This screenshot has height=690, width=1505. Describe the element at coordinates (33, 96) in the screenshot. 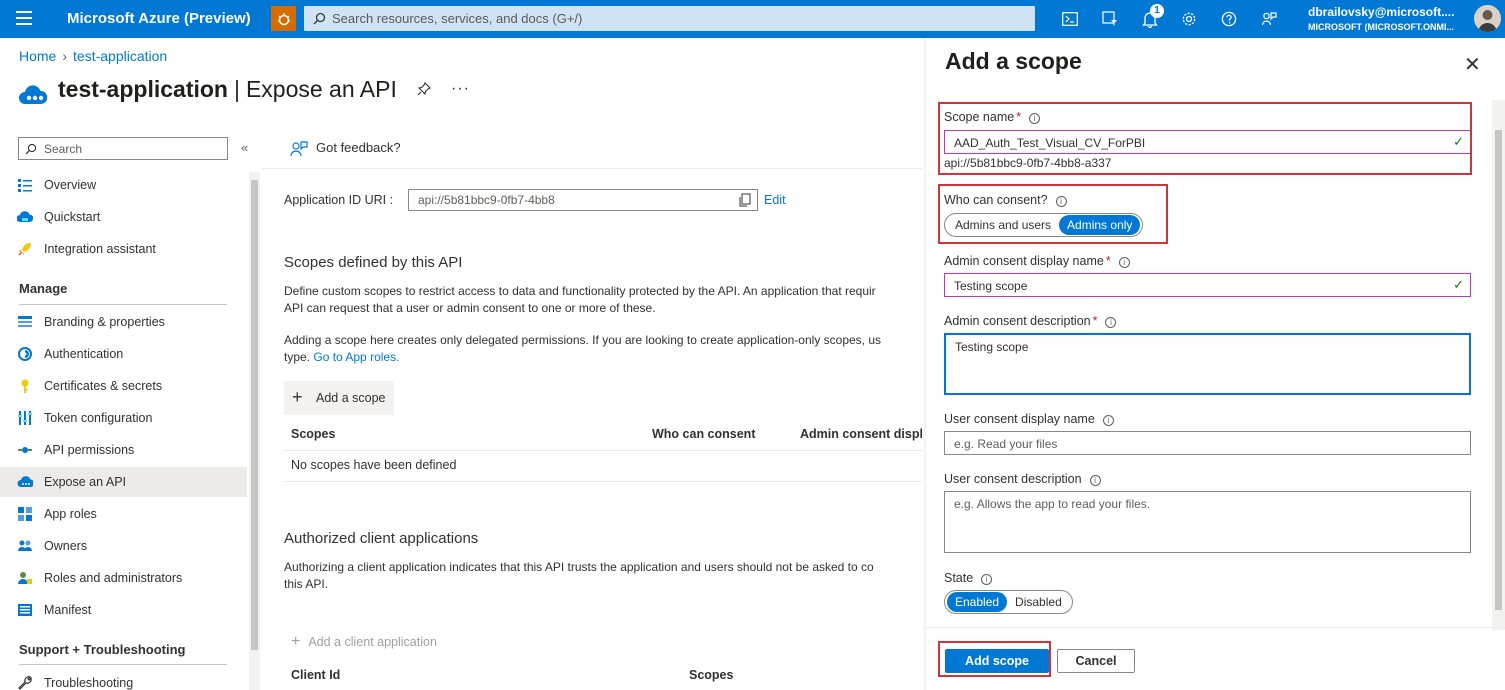

I see `app-registration-icon` at that location.